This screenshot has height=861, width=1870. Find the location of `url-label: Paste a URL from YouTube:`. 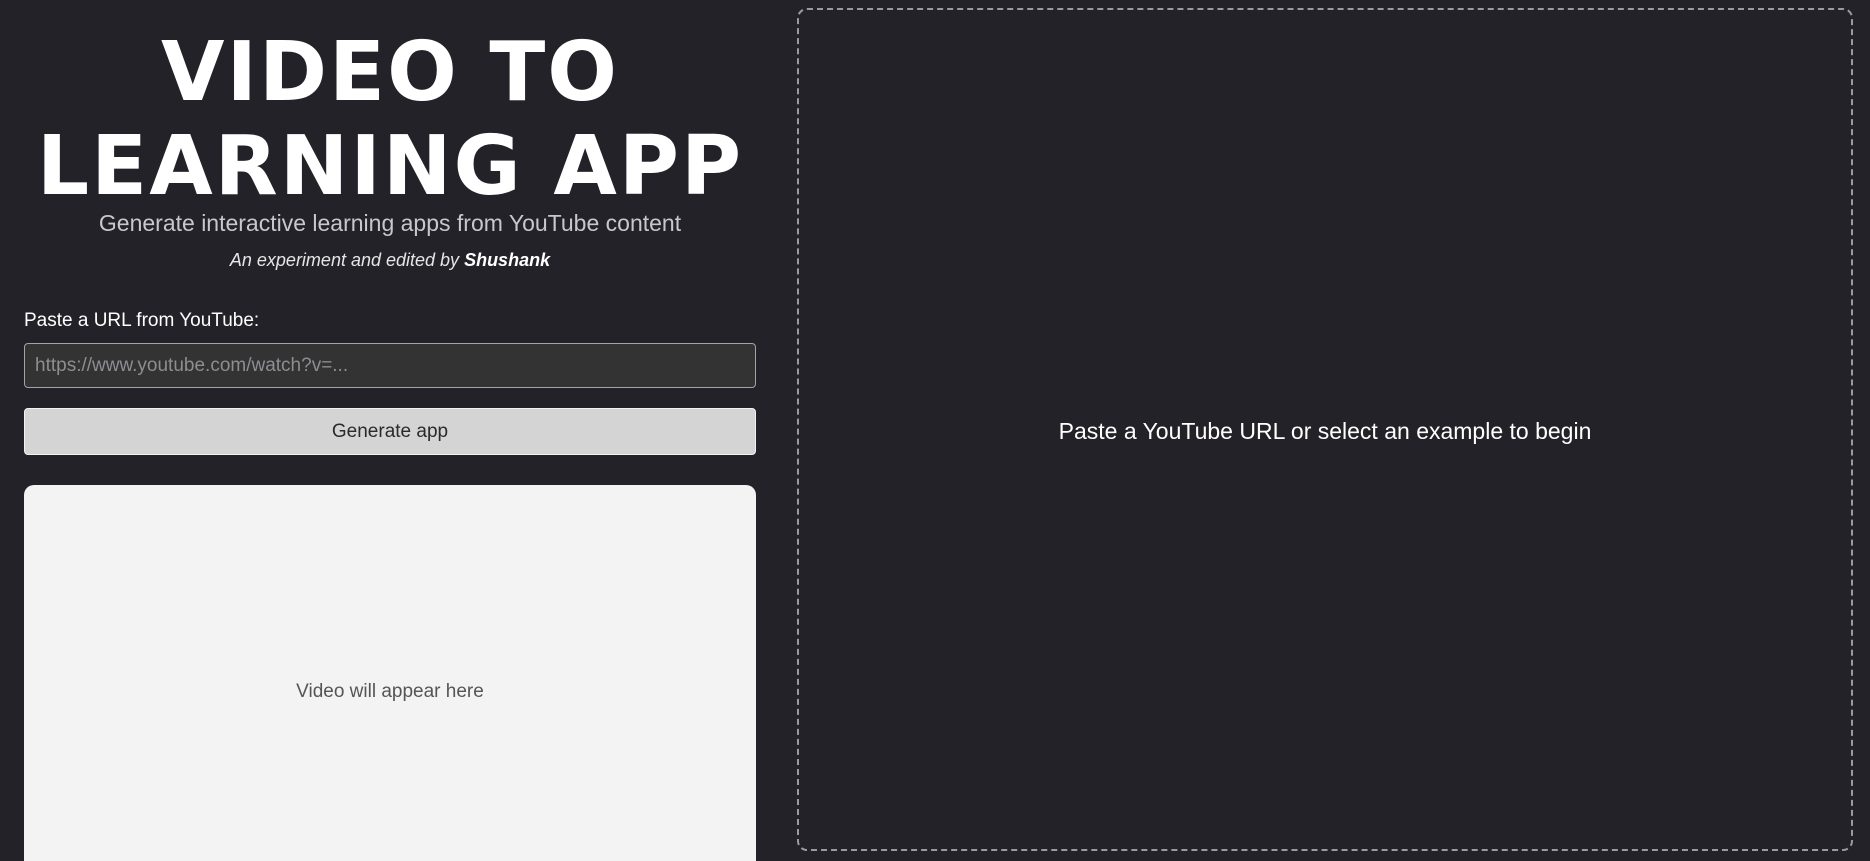

url-label: Paste a URL from YouTube: is located at coordinates (142, 320).